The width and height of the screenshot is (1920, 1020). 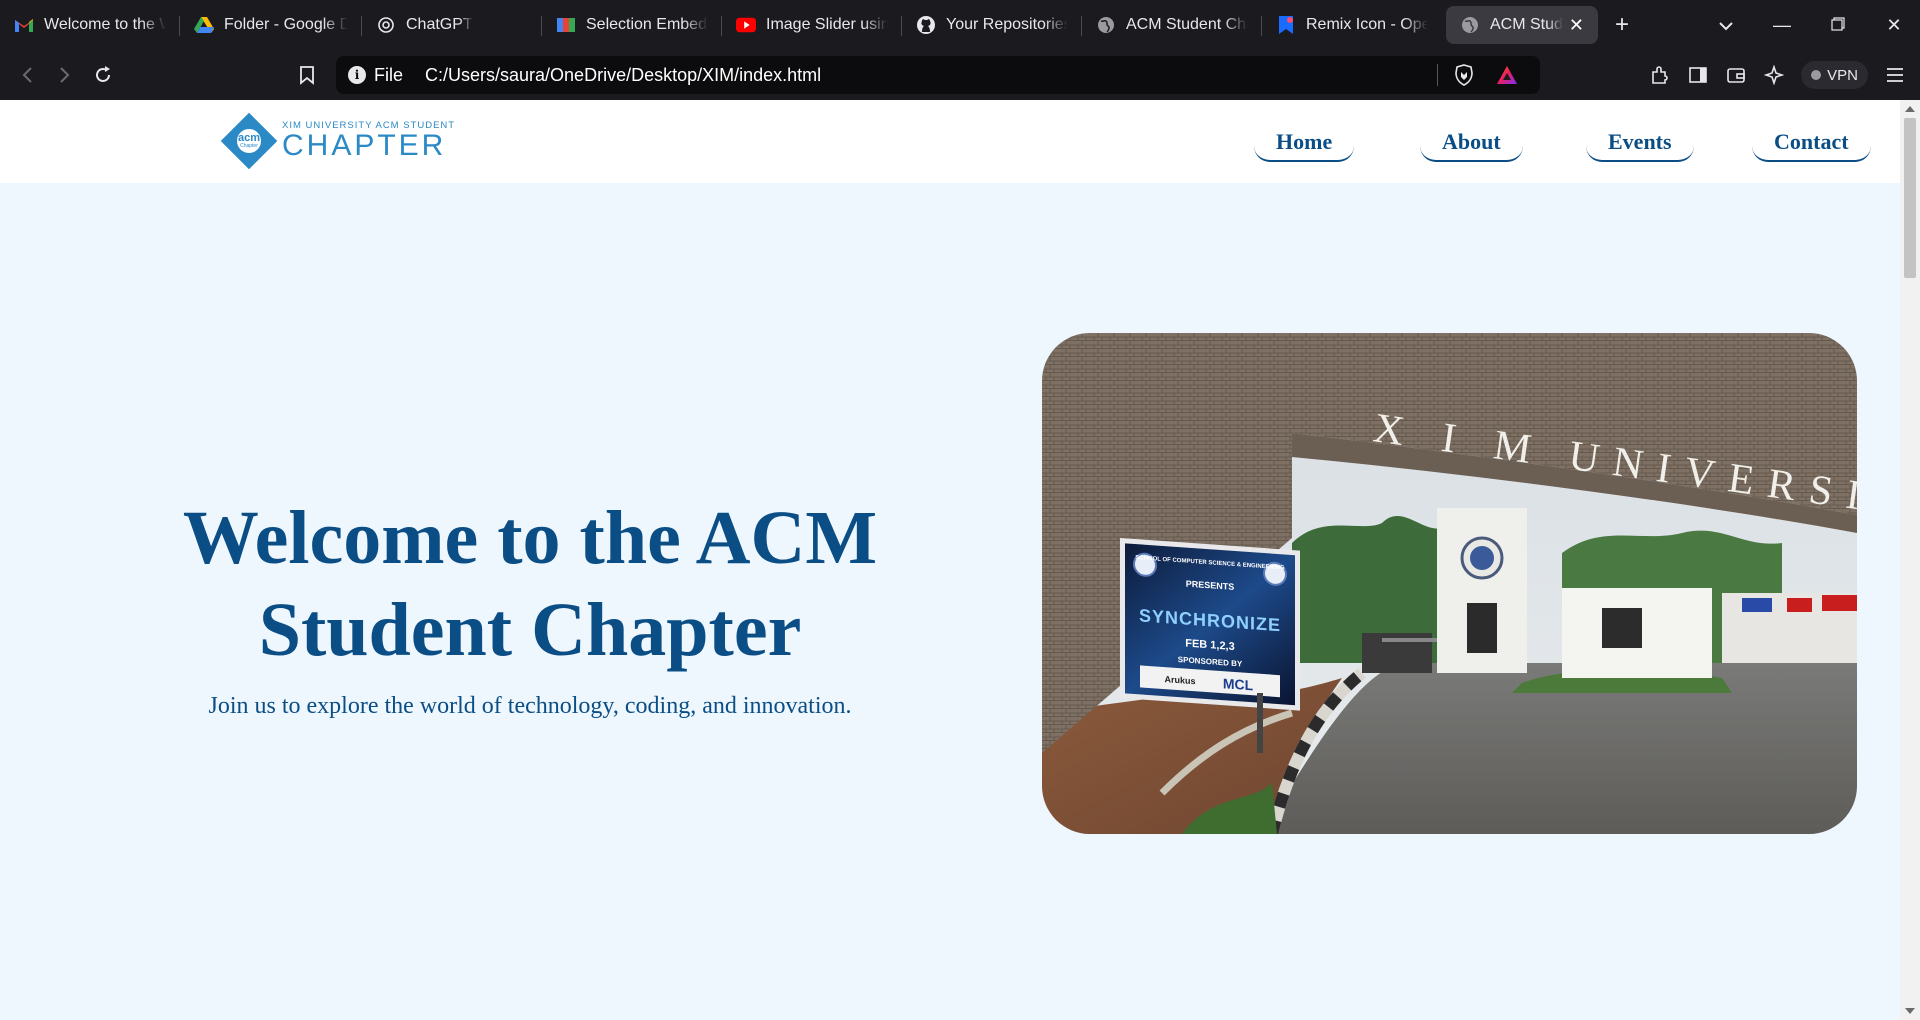 What do you see at coordinates (1286, 25) in the screenshot?
I see `remix-icon` at bounding box center [1286, 25].